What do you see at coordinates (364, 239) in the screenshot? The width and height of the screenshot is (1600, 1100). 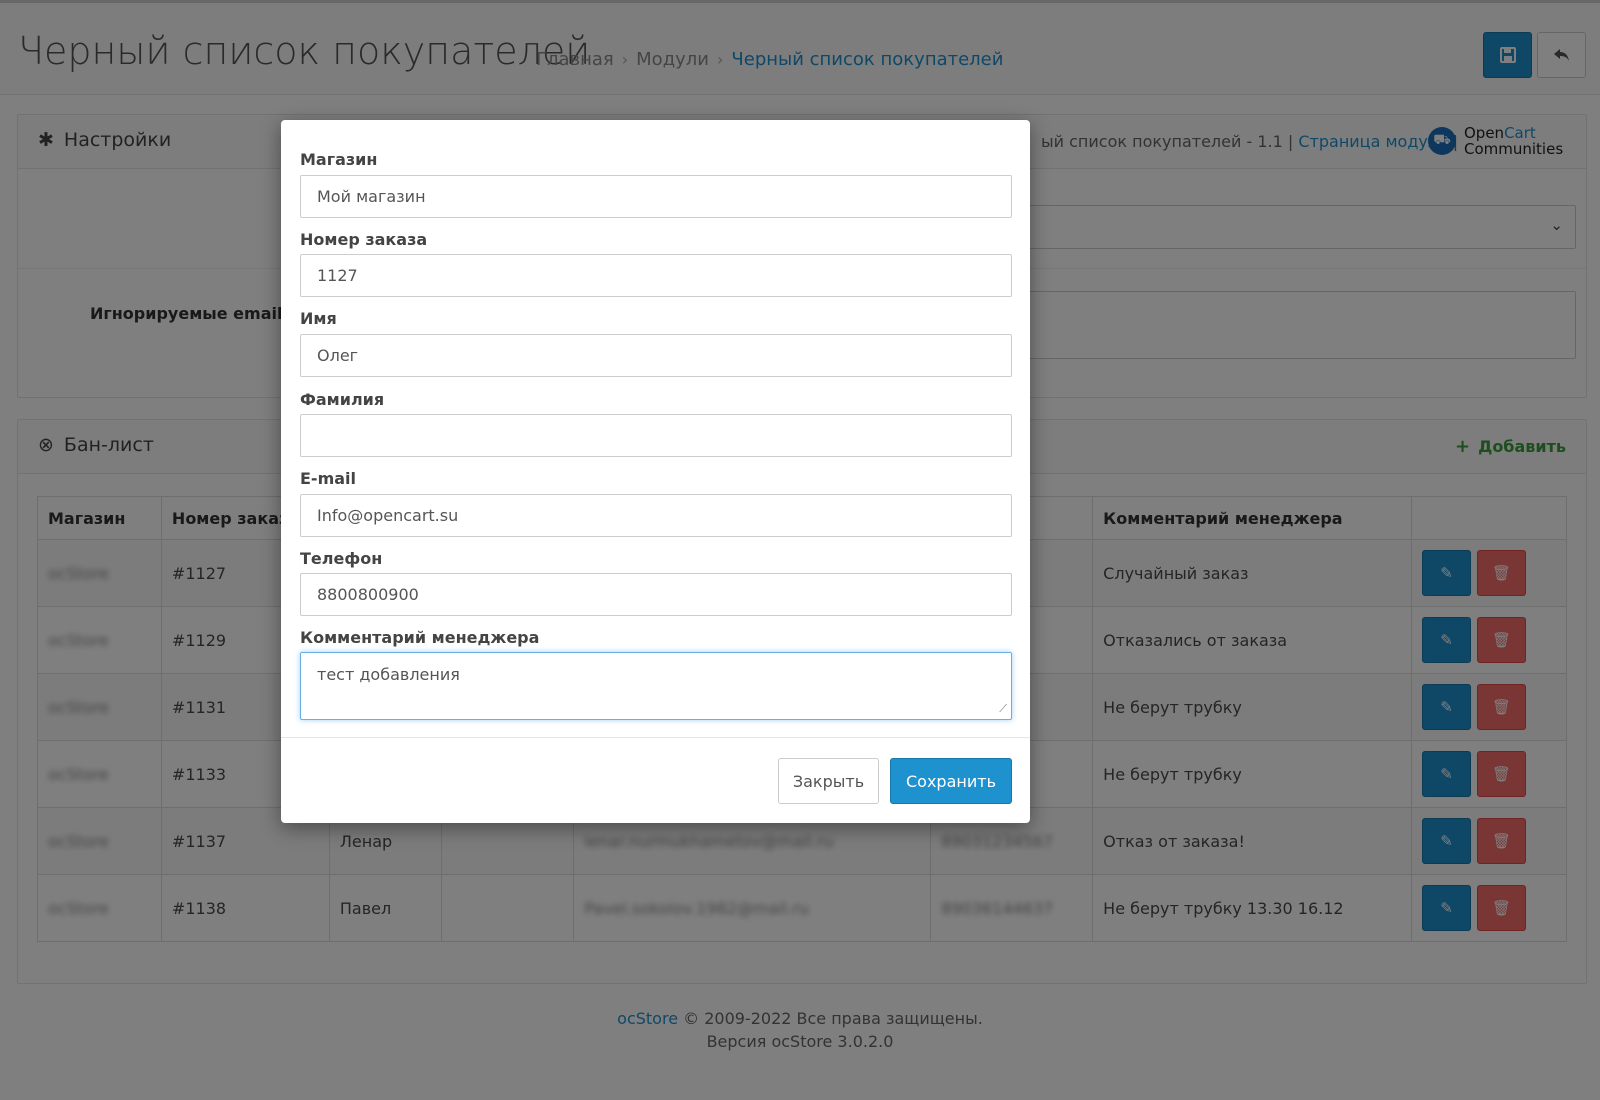 I see `order-number-label: Номер заказа` at bounding box center [364, 239].